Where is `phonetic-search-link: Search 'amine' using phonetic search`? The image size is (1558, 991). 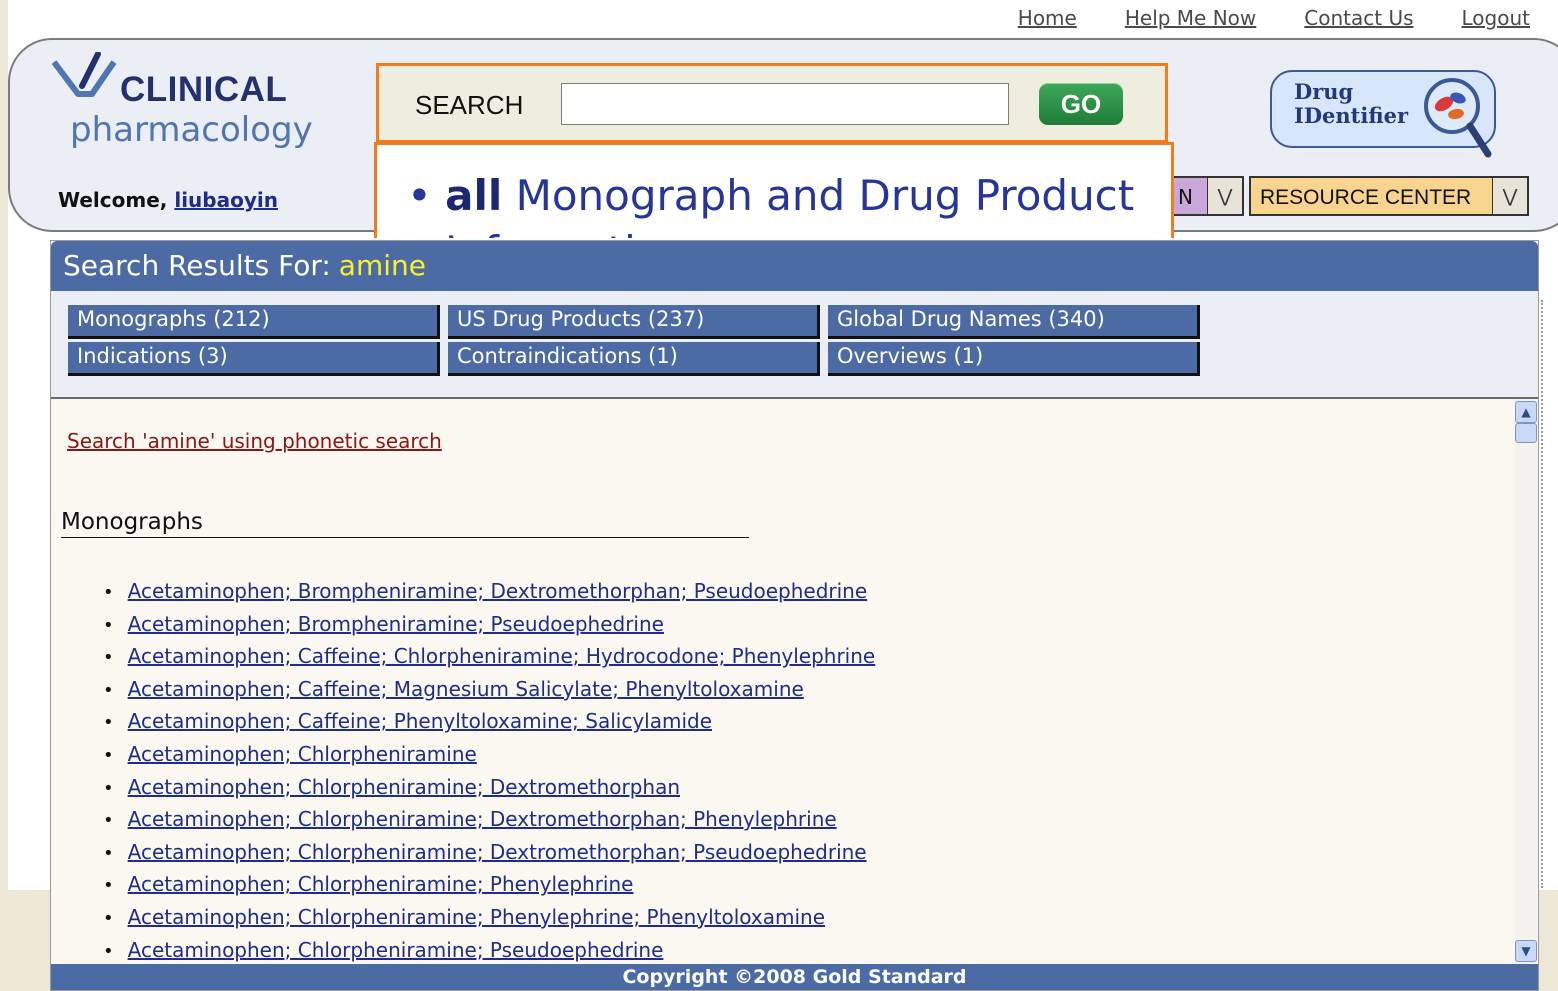
phonetic-search-link: Search 'amine' using phonetic search is located at coordinates (254, 441).